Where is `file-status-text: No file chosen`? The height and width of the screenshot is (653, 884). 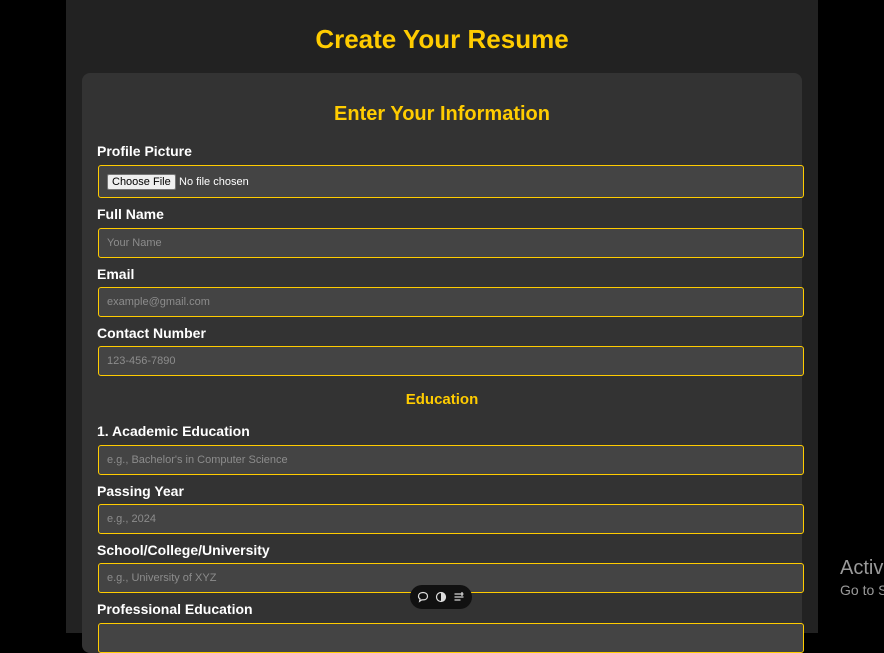 file-status-text: No file chosen is located at coordinates (214, 182).